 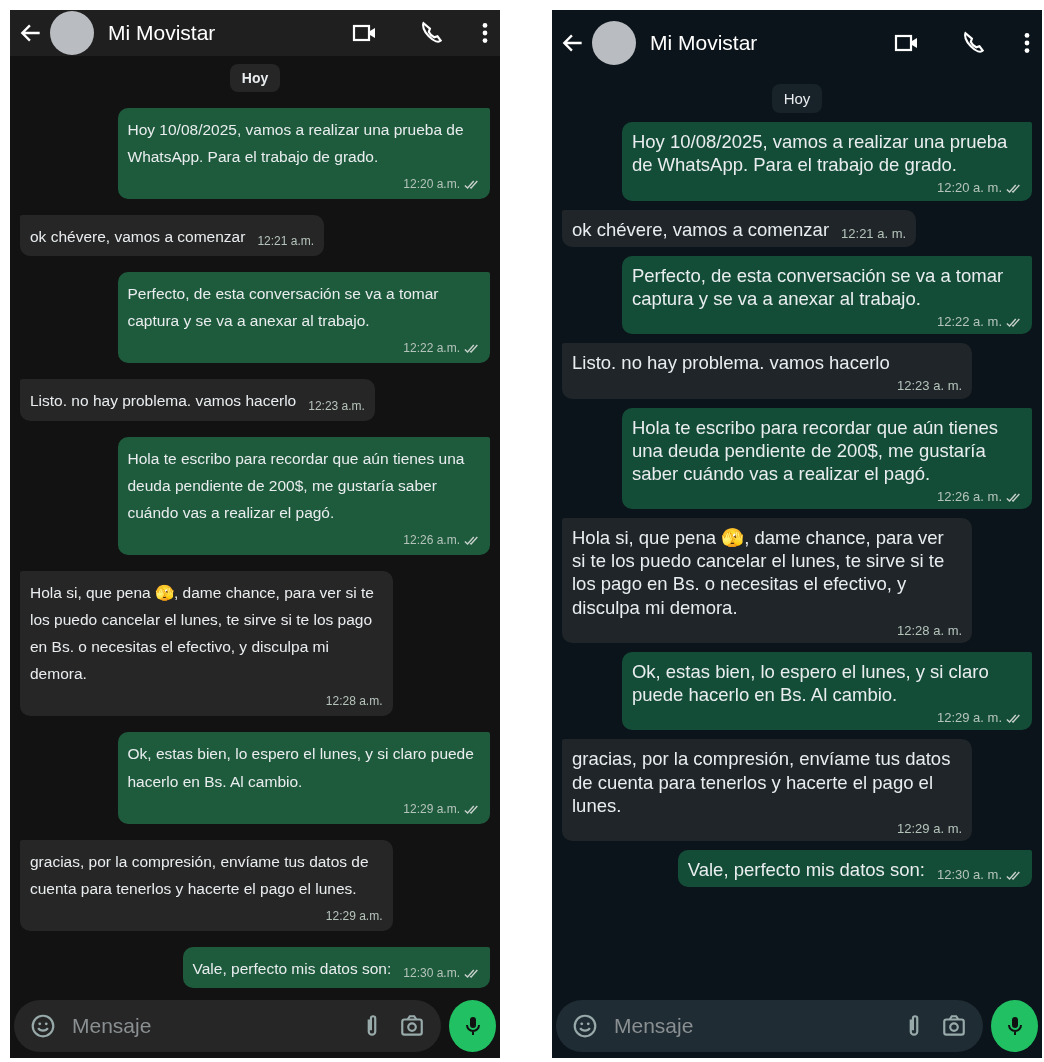 What do you see at coordinates (969, 188) in the screenshot?
I see `message-time: 12:20 a. m.` at bounding box center [969, 188].